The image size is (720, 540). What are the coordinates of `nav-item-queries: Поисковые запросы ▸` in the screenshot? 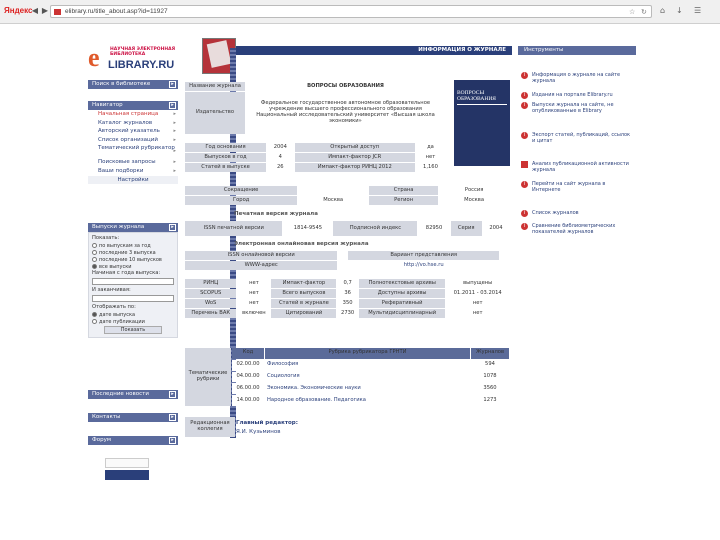 It's located at (133, 162).